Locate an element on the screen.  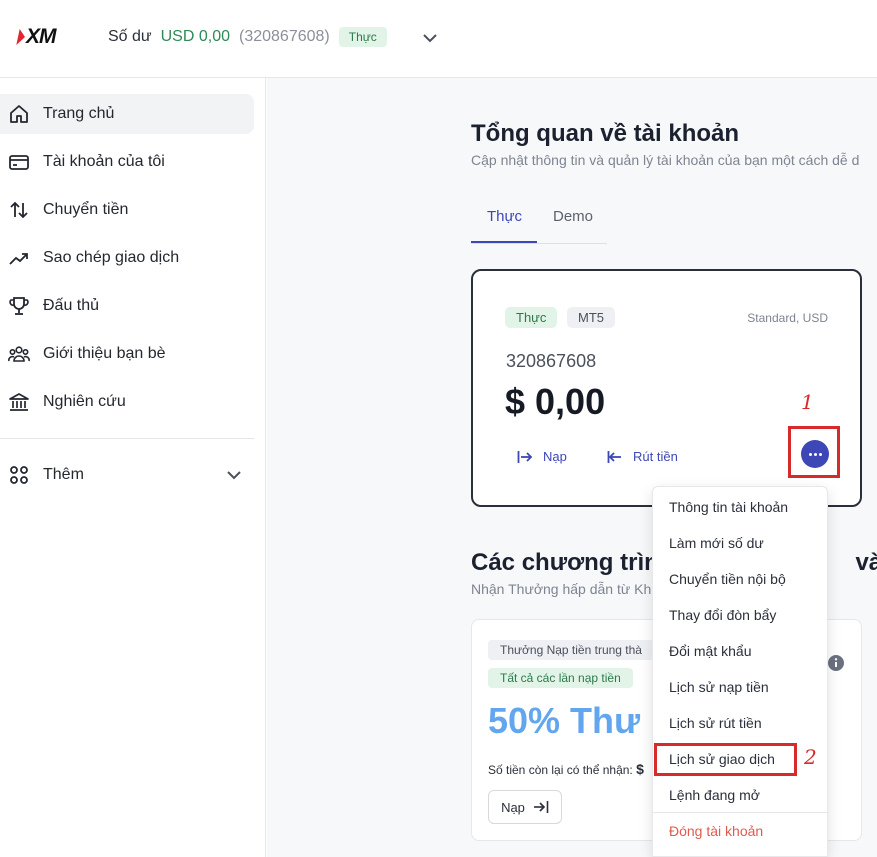
promo-subtitle: Nhận Thưởng hấp dẫn từ Kh is located at coordinates (561, 589).